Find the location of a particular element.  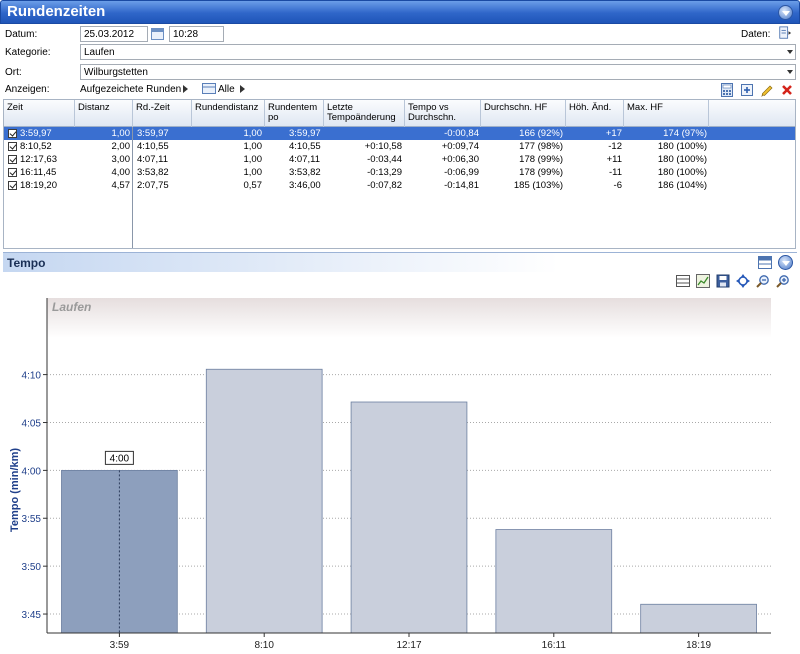

table-icon is located at coordinates (209, 88).